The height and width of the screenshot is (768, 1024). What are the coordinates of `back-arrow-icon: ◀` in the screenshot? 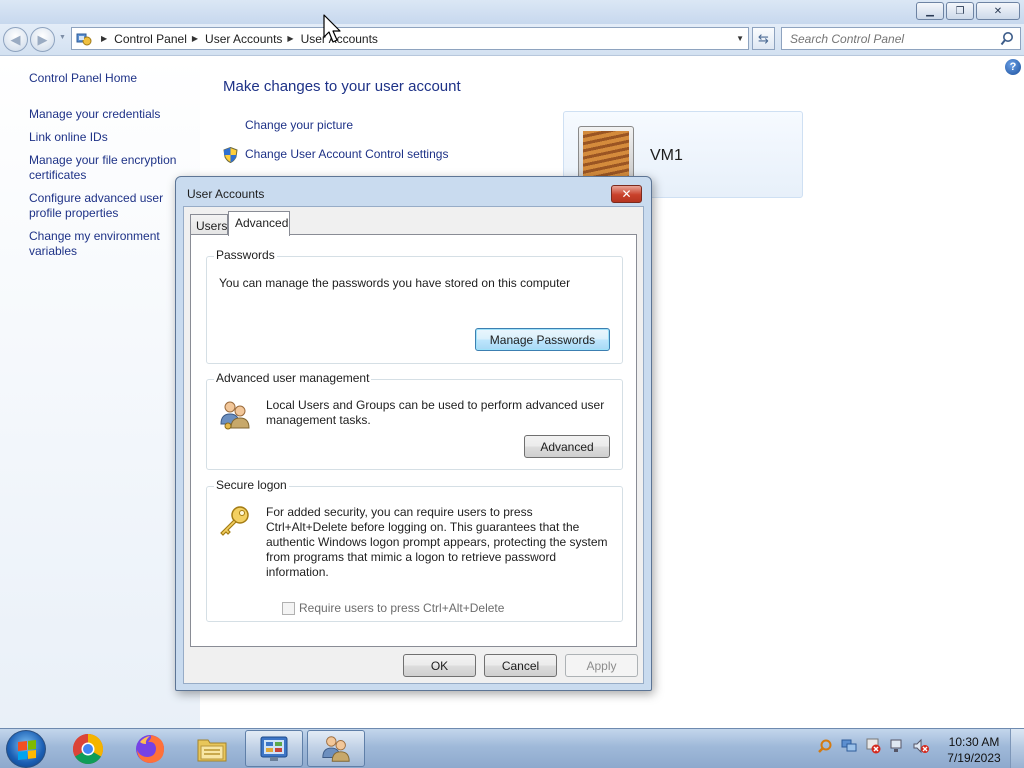 It's located at (15, 39).